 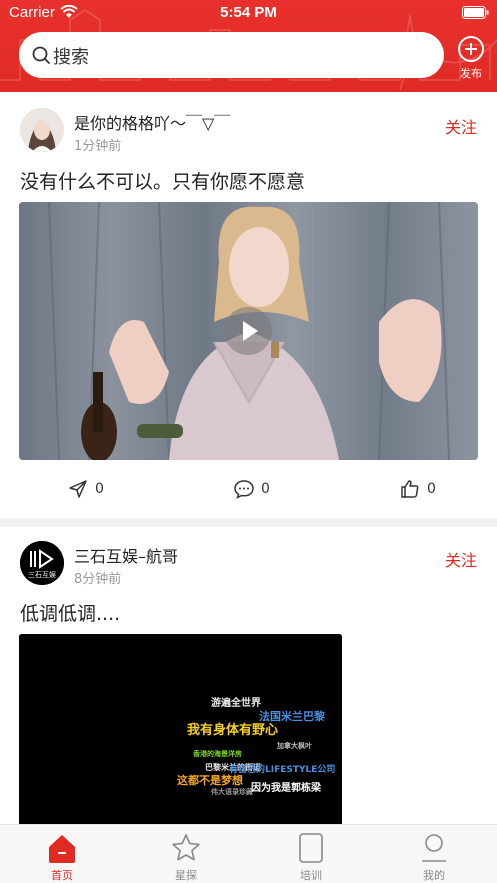 What do you see at coordinates (236, 702) in the screenshot?
I see `word-cloud-word: 游遍全世界` at bounding box center [236, 702].